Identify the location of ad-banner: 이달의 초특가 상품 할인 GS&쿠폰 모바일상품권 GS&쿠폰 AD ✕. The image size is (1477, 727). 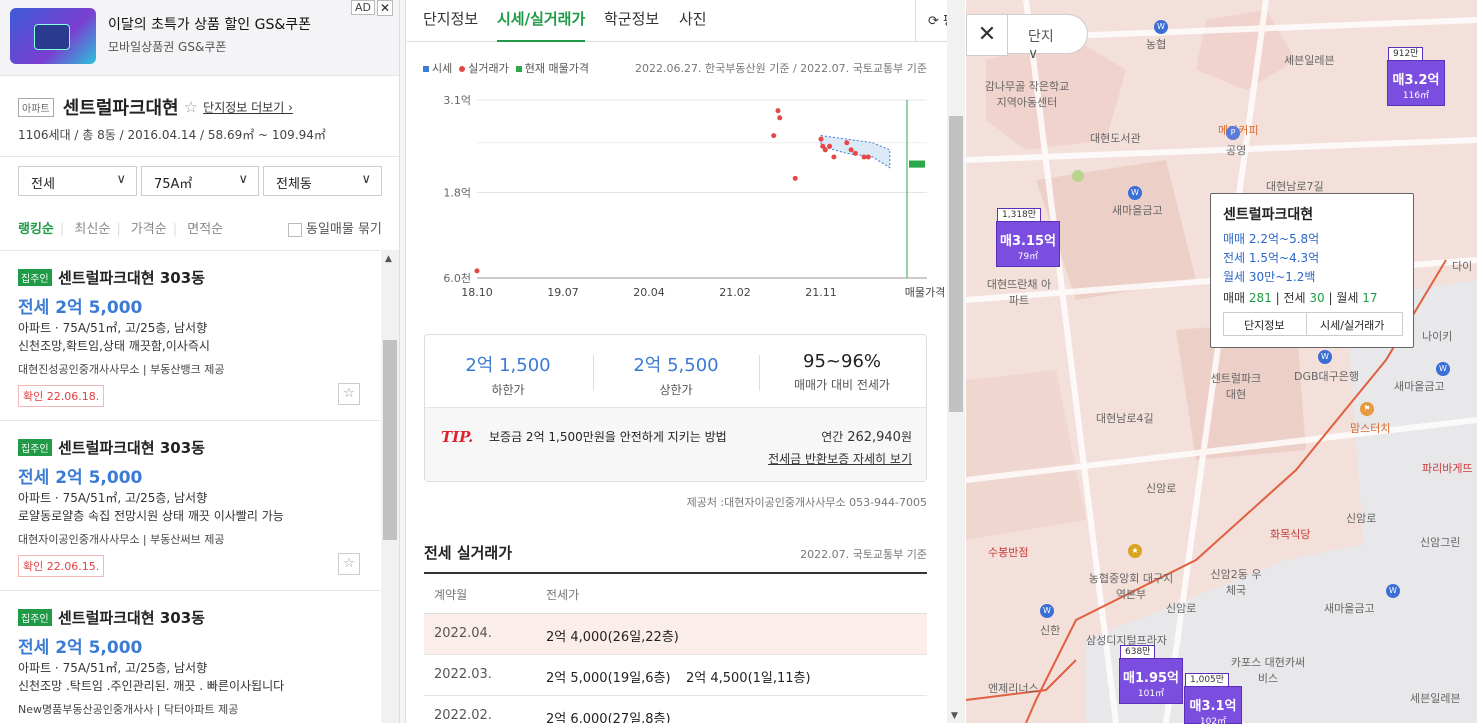
(199, 38).